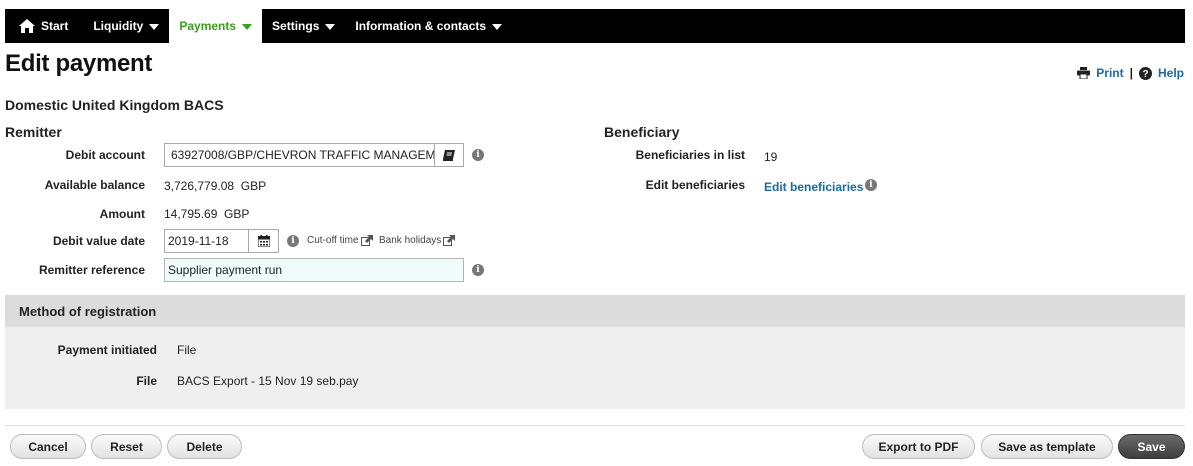  I want to click on page-title: Edit payment, so click(79, 63).